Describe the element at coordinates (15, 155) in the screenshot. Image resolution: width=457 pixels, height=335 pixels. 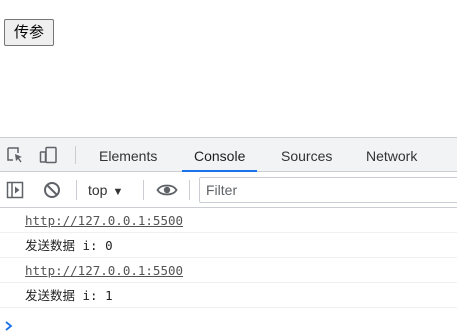
I see `inspect-element-icon` at that location.